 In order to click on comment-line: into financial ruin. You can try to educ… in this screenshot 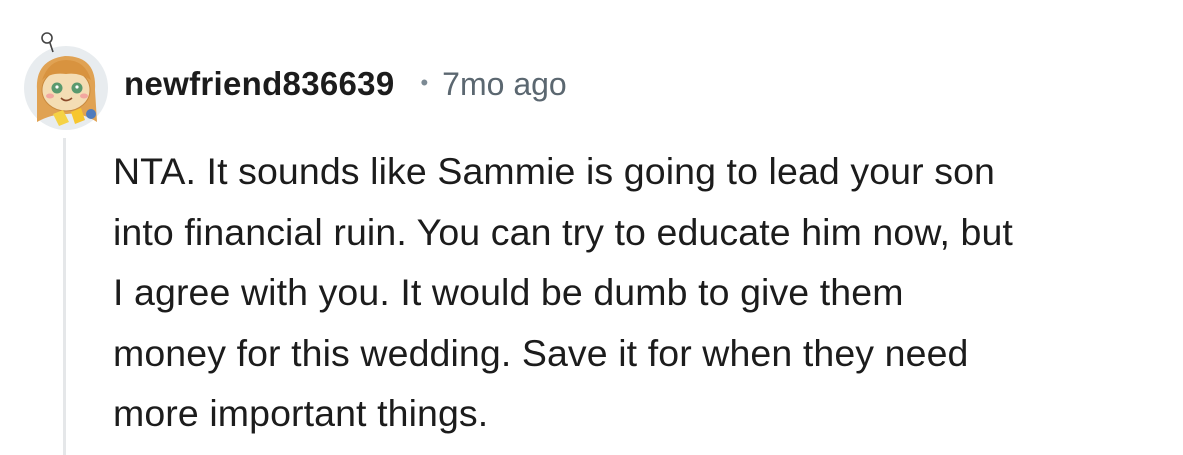, I will do `click(563, 231)`.